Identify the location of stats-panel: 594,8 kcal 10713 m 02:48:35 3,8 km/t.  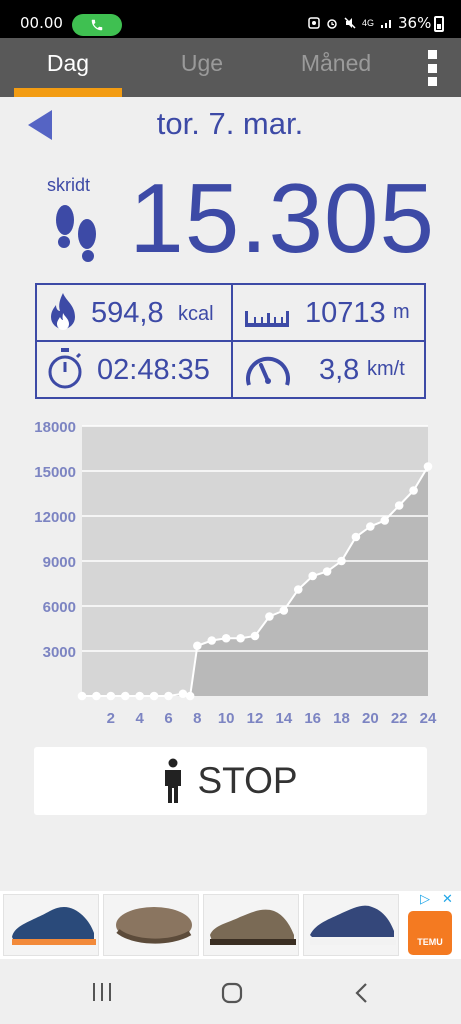
(230, 341).